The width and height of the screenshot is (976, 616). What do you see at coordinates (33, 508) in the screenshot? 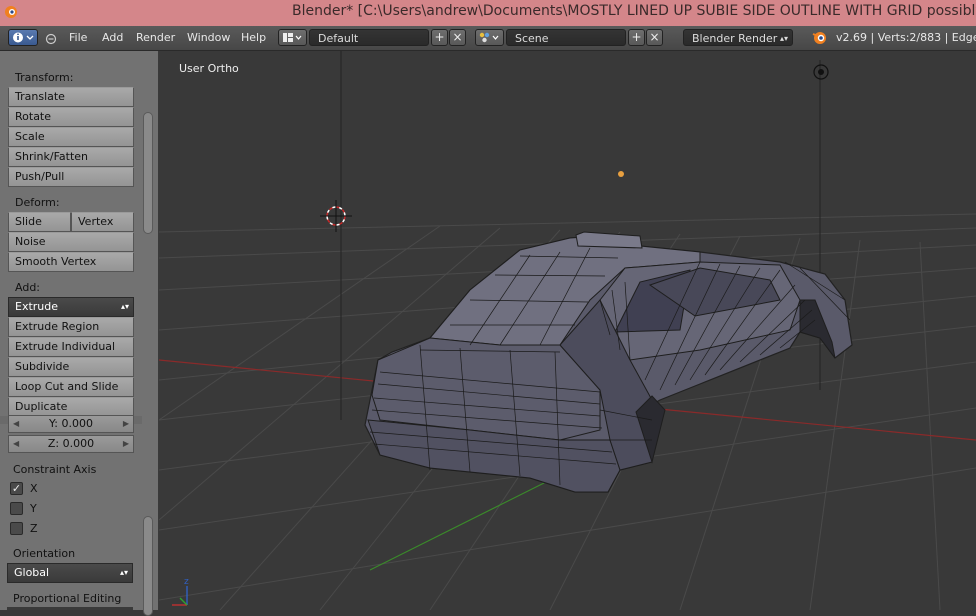
I see `constraint-y-label: Y` at bounding box center [33, 508].